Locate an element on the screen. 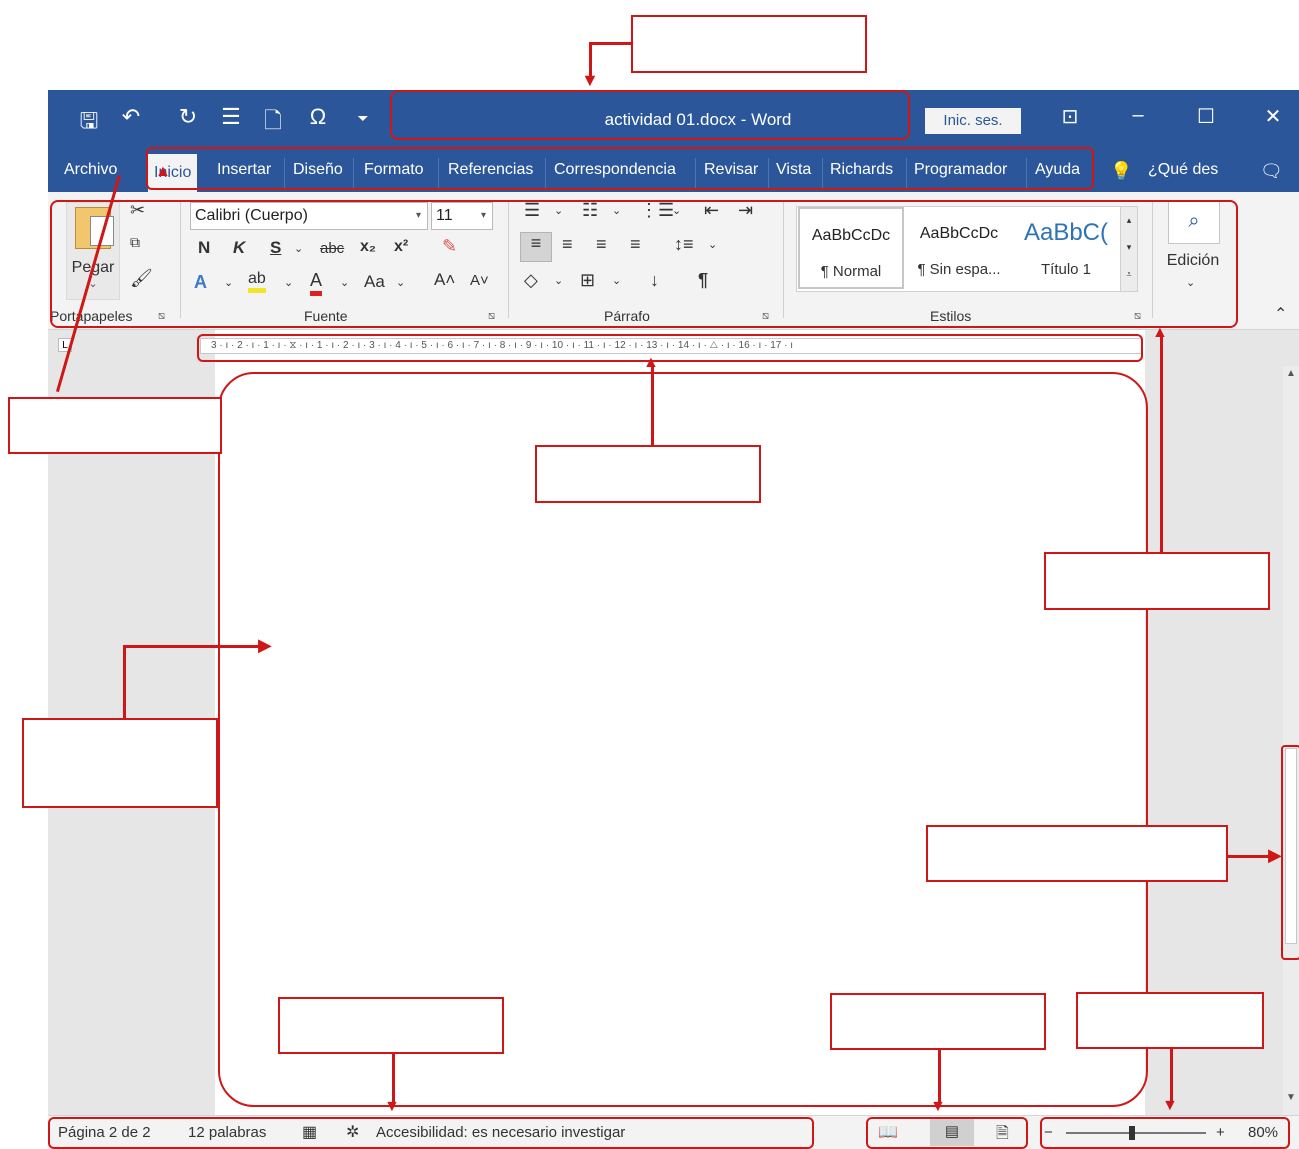  save-icon: 🖫 is located at coordinates (89, 123).